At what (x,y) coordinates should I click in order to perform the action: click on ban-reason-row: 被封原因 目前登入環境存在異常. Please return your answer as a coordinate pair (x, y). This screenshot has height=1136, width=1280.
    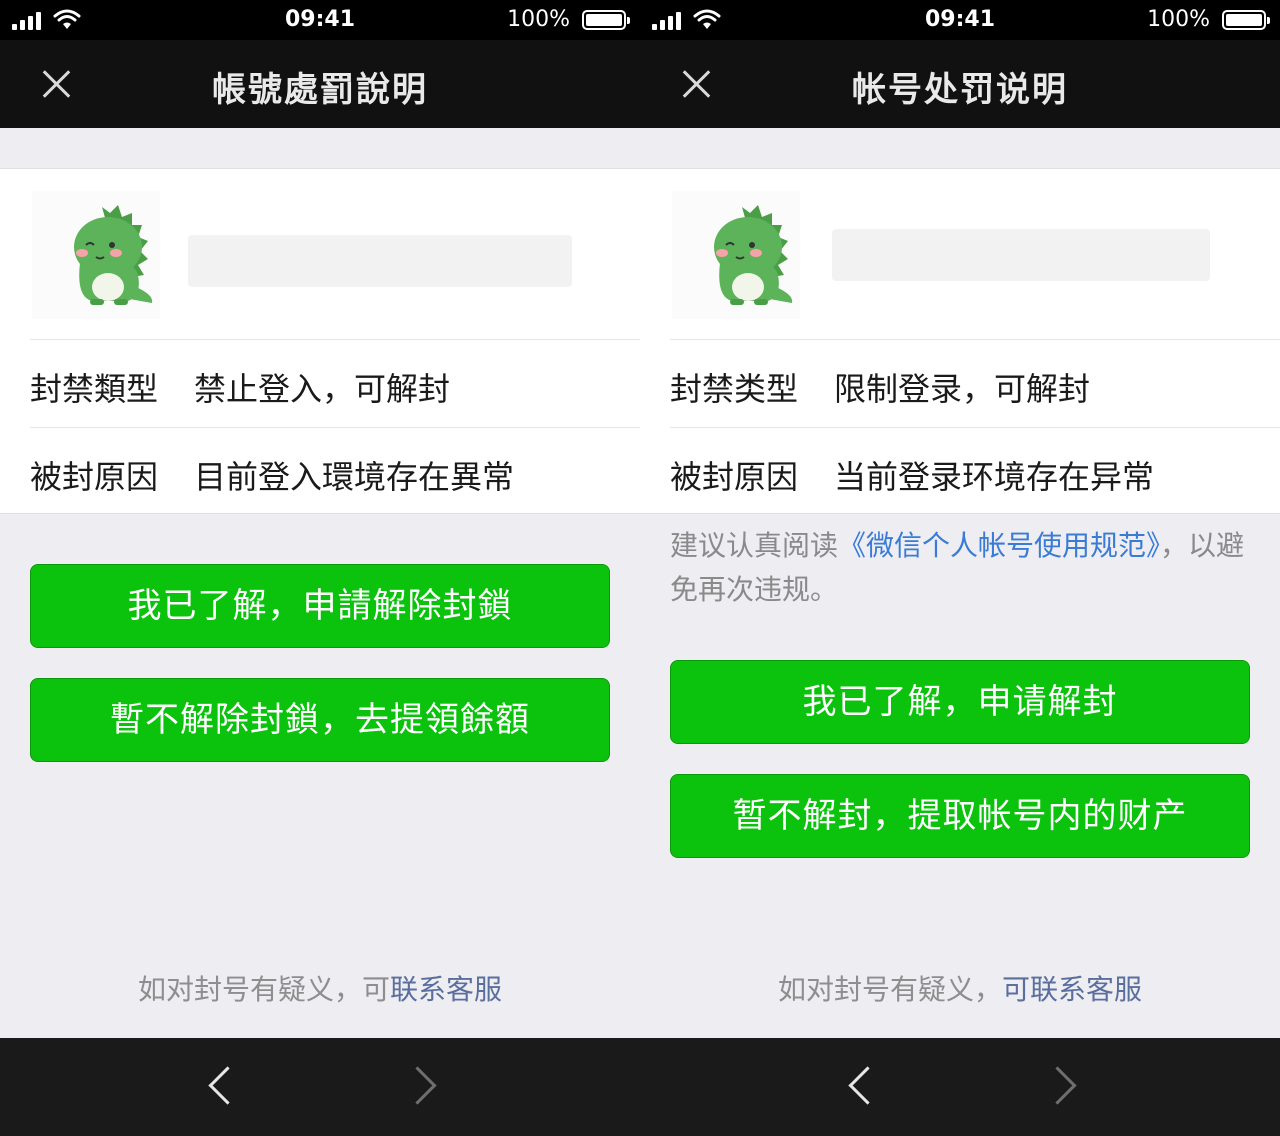
    Looking at the image, I should click on (335, 471).